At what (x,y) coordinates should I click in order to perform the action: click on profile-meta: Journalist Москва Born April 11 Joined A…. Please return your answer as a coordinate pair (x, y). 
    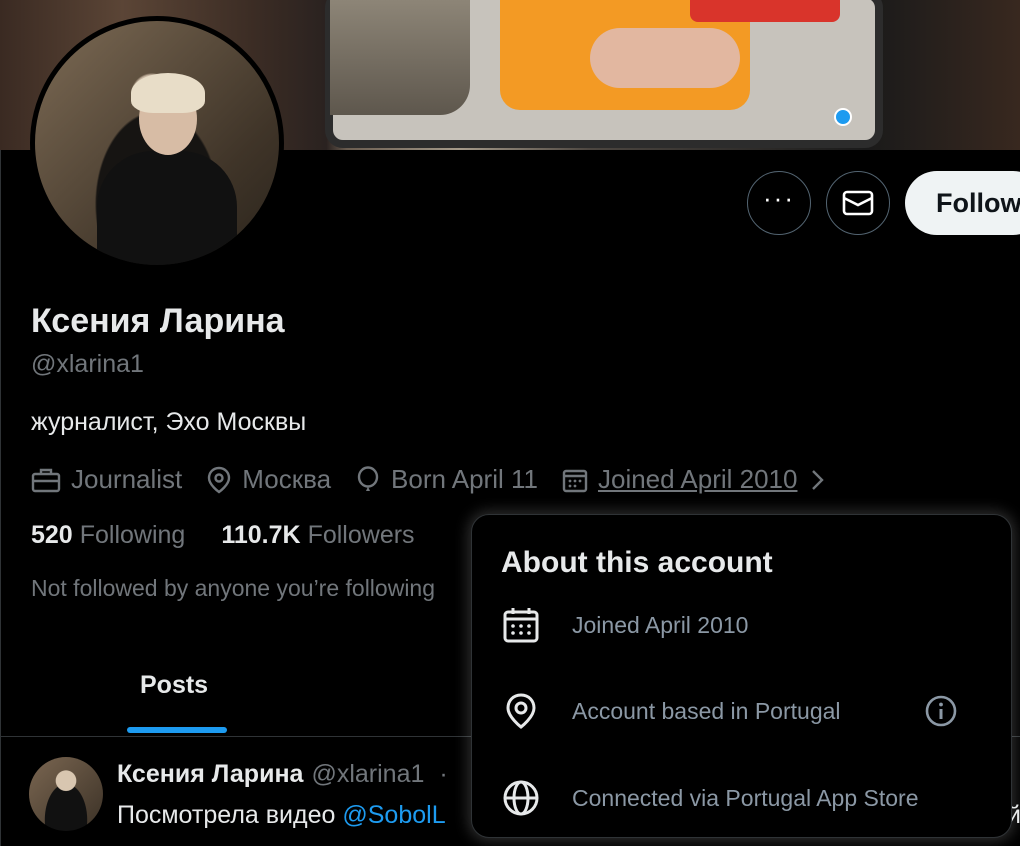
    Looking at the image, I should click on (447, 479).